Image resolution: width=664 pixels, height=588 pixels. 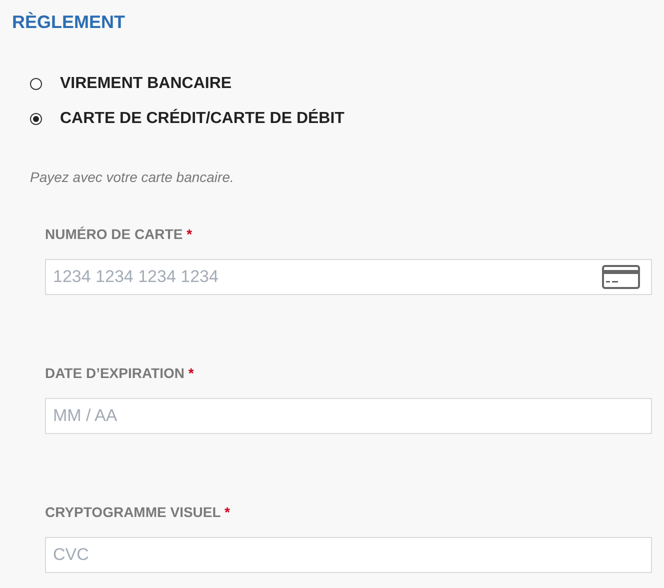 What do you see at coordinates (137, 512) in the screenshot?
I see `field-label: CRYPTOGRAMME VISUEL *` at bounding box center [137, 512].